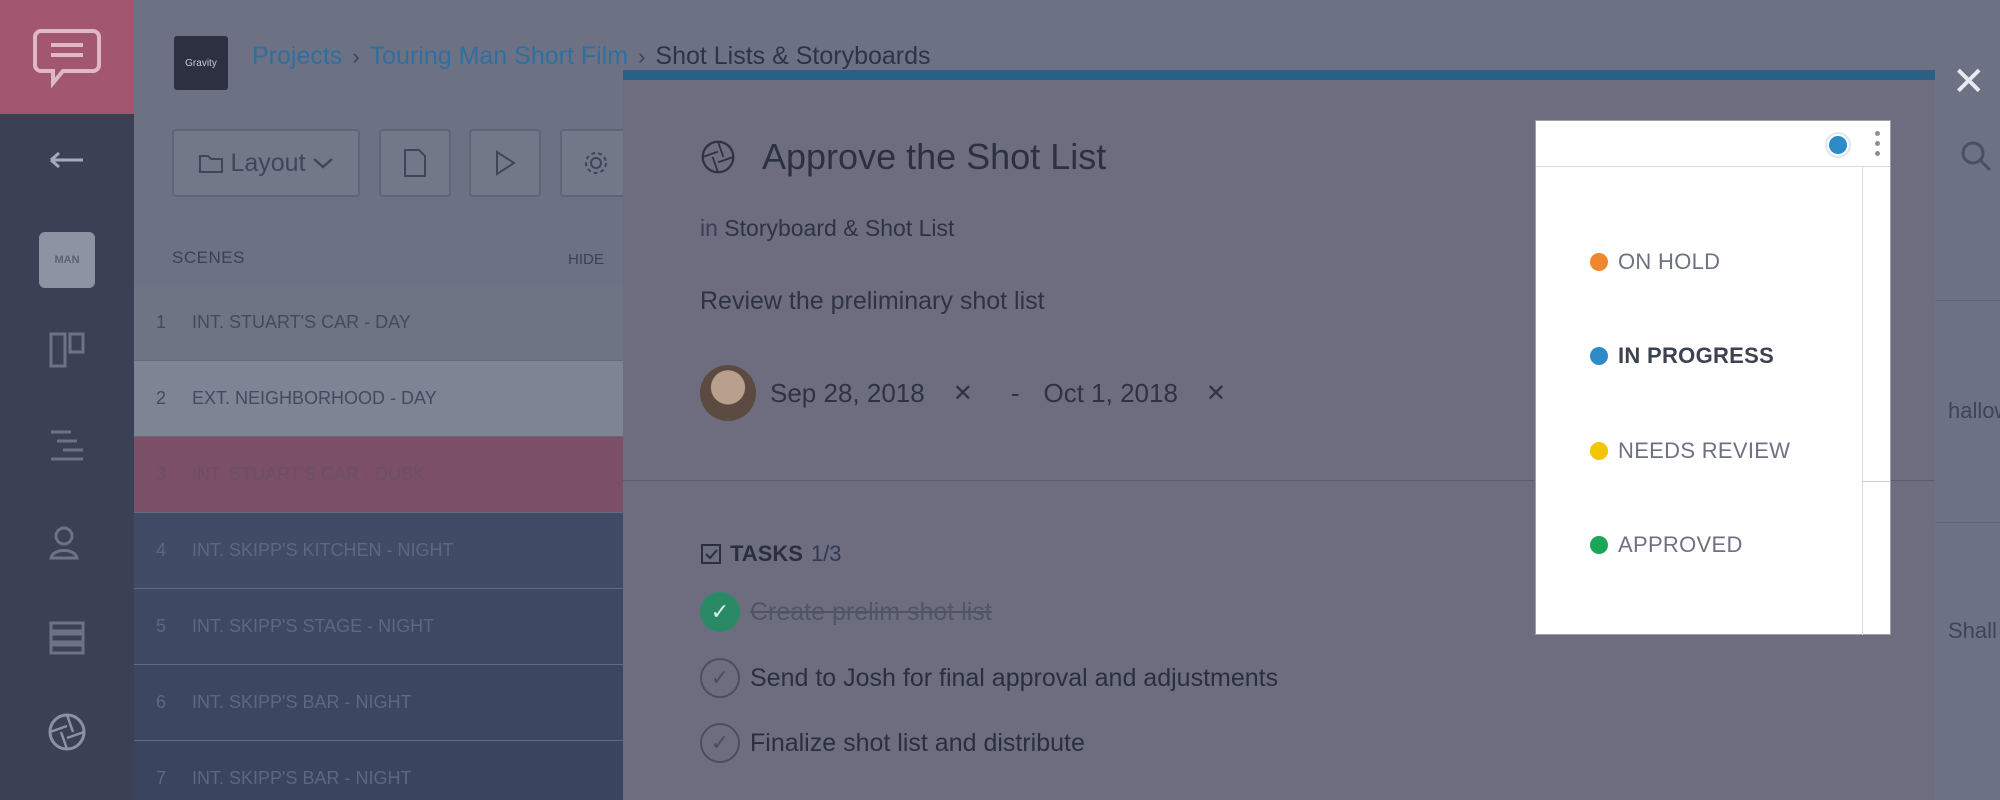  What do you see at coordinates (917, 743) in the screenshot?
I see `task-text: Finalize shot list and distribute` at bounding box center [917, 743].